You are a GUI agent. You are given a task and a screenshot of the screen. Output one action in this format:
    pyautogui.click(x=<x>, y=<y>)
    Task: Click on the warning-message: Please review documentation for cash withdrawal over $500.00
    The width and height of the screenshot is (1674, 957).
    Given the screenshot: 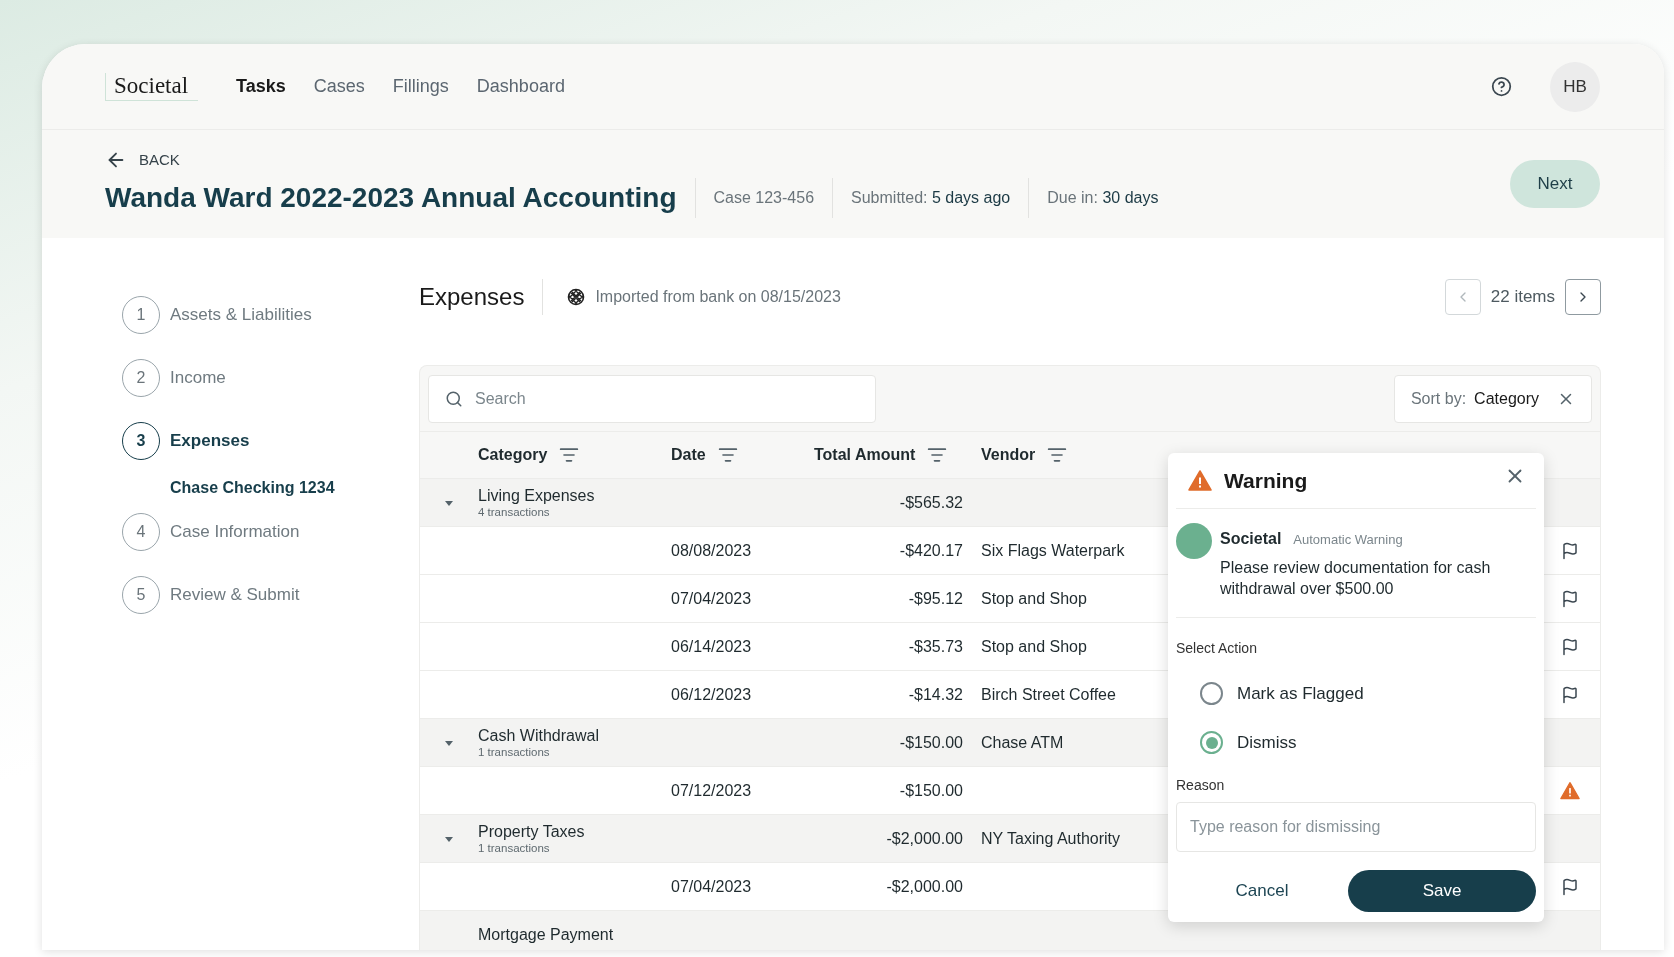 What is the action you would take?
    pyautogui.click(x=1356, y=578)
    